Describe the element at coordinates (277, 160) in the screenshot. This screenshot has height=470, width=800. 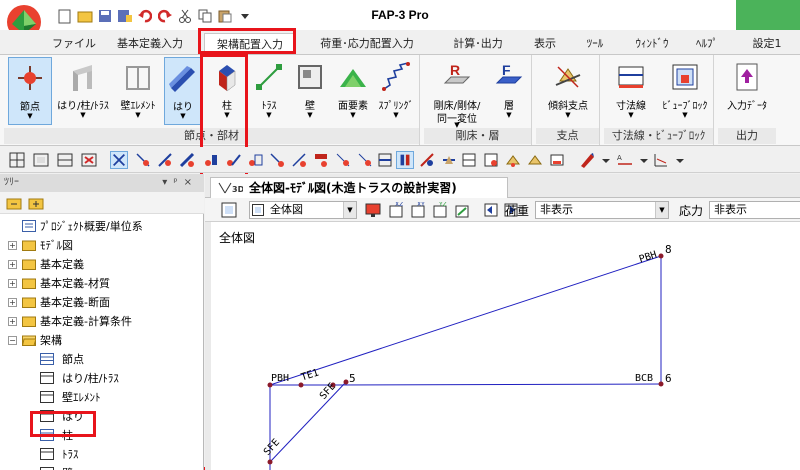
I see `face-tool-icon` at that location.